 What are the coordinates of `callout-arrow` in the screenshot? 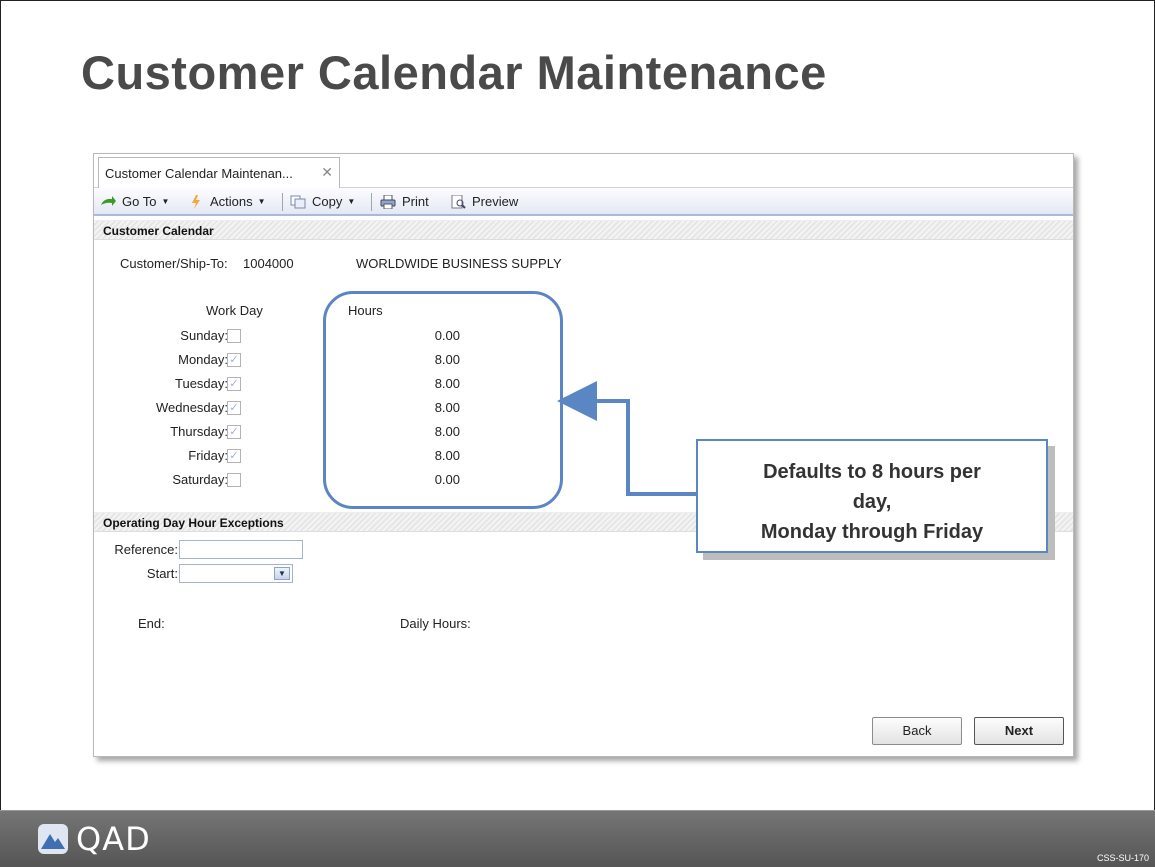 It's located at (626, 438).